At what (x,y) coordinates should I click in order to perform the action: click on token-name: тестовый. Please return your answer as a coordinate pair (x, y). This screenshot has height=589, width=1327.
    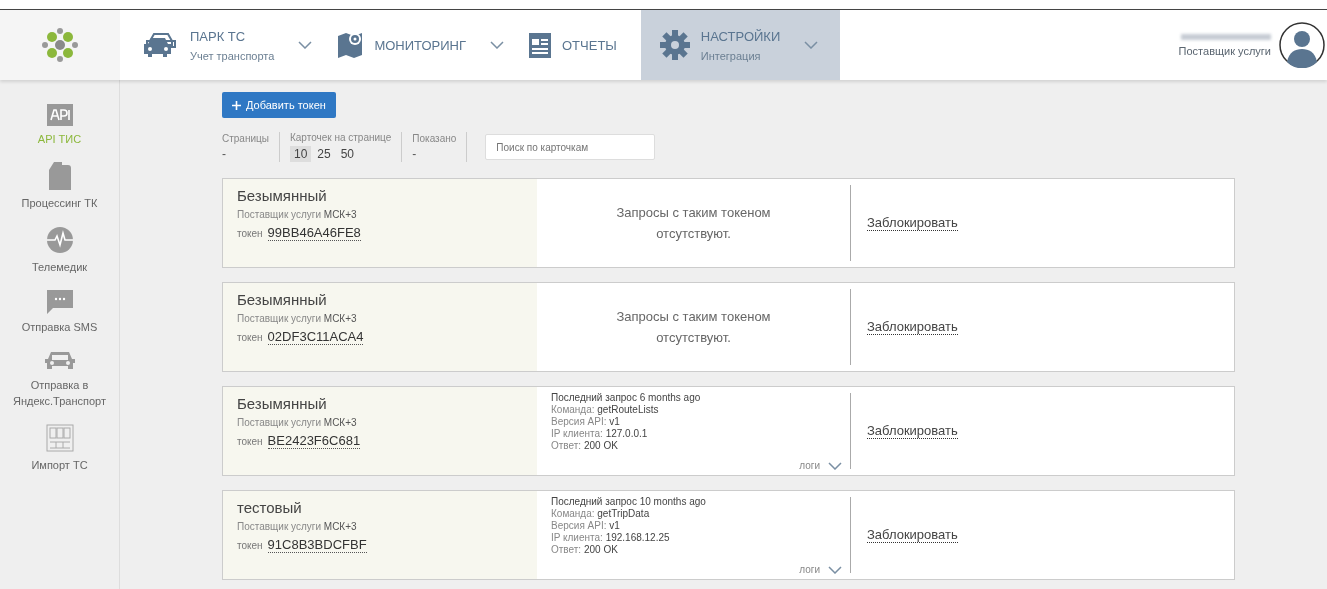
    Looking at the image, I should click on (270, 507).